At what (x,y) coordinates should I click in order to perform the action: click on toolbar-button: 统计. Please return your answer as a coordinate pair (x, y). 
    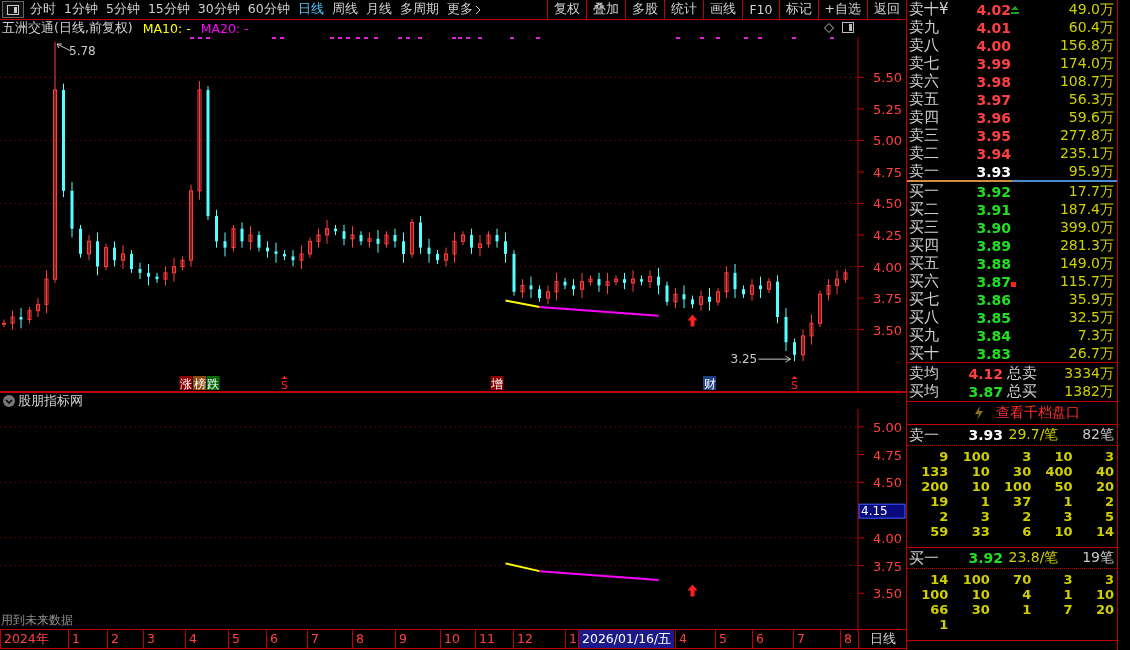
    Looking at the image, I should click on (684, 9).